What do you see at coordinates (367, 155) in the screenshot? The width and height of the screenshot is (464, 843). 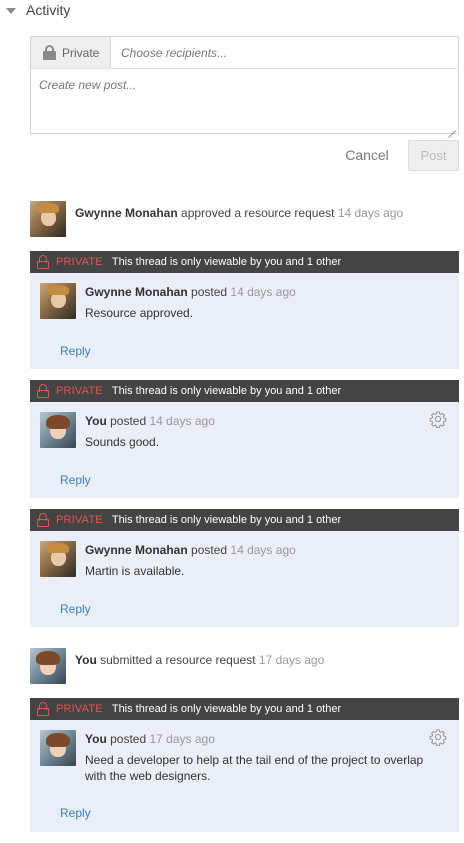 I see `cancel-button: Cancel` at bounding box center [367, 155].